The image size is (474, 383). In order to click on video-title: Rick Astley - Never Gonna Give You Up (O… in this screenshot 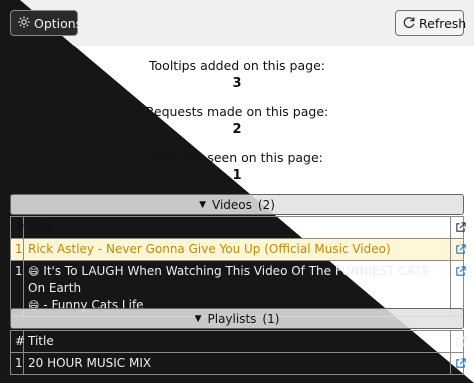, I will do `click(237, 249)`.